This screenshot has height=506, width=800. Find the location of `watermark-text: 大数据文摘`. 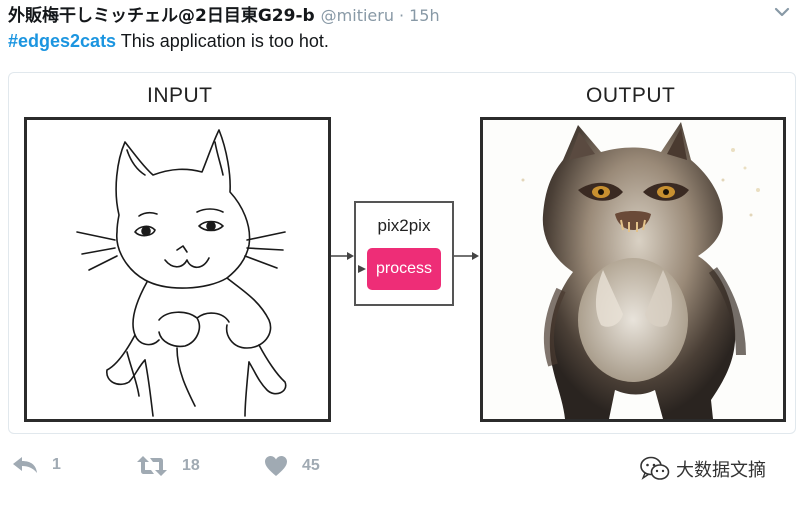

watermark-text: 大数据文摘 is located at coordinates (721, 470).